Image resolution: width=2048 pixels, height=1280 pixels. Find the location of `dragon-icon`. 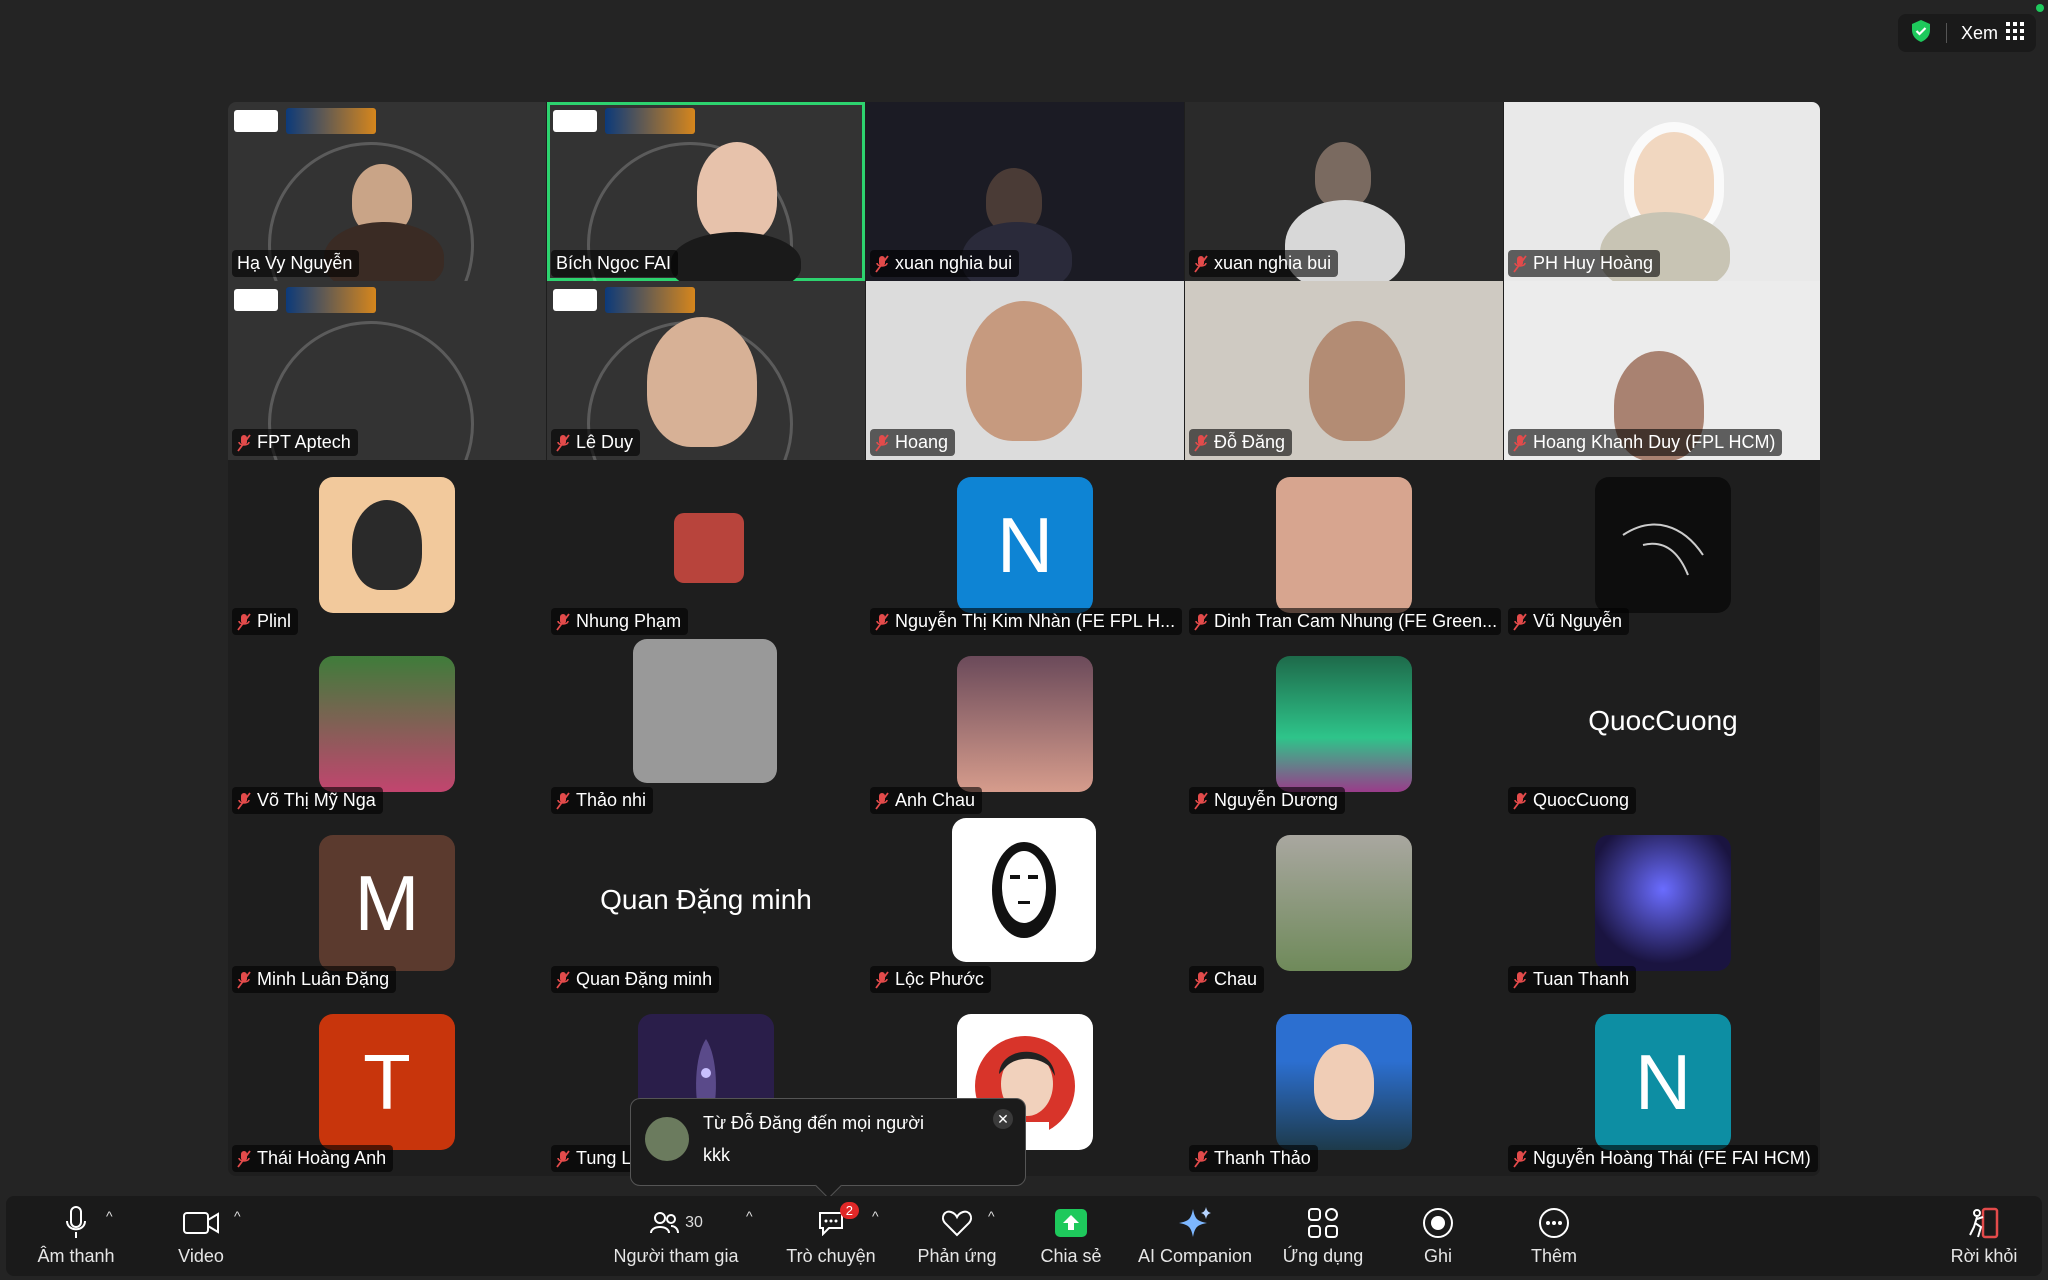

dragon-icon is located at coordinates (1663, 549).